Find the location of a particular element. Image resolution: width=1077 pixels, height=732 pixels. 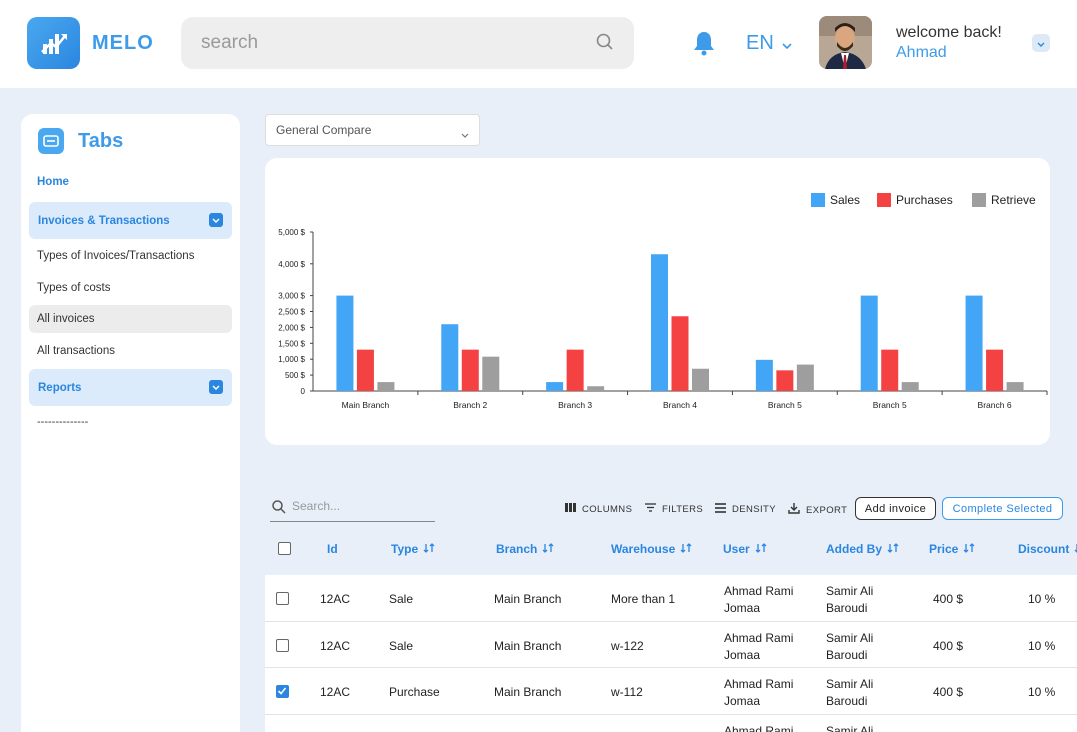

legend-swatch is located at coordinates (818, 200).